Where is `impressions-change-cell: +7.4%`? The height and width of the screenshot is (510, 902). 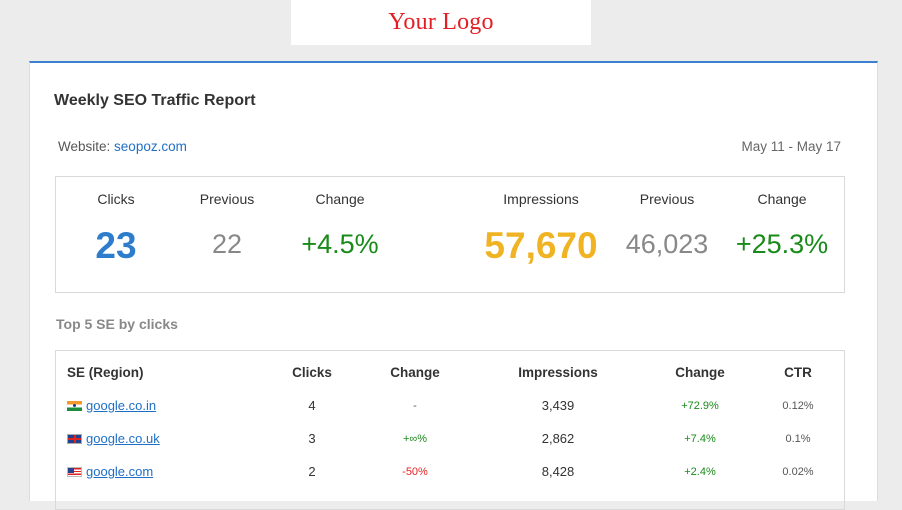
impressions-change-cell: +7.4% is located at coordinates (700, 439).